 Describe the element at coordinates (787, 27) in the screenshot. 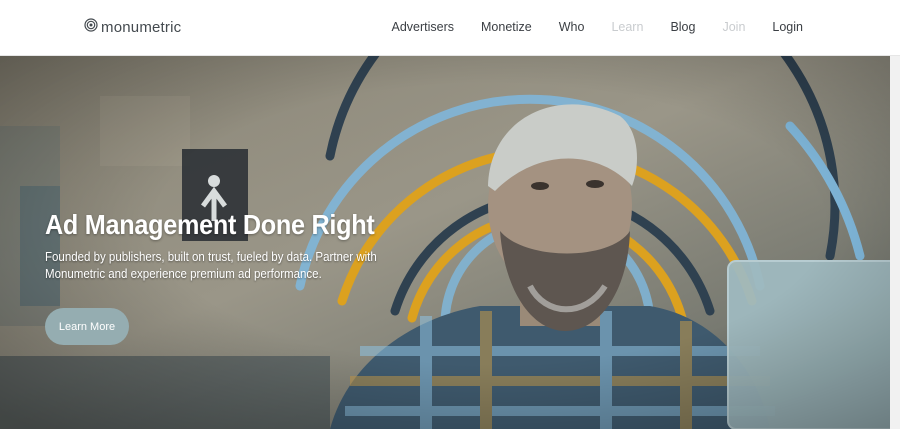

I see `nav-login: Login` at that location.